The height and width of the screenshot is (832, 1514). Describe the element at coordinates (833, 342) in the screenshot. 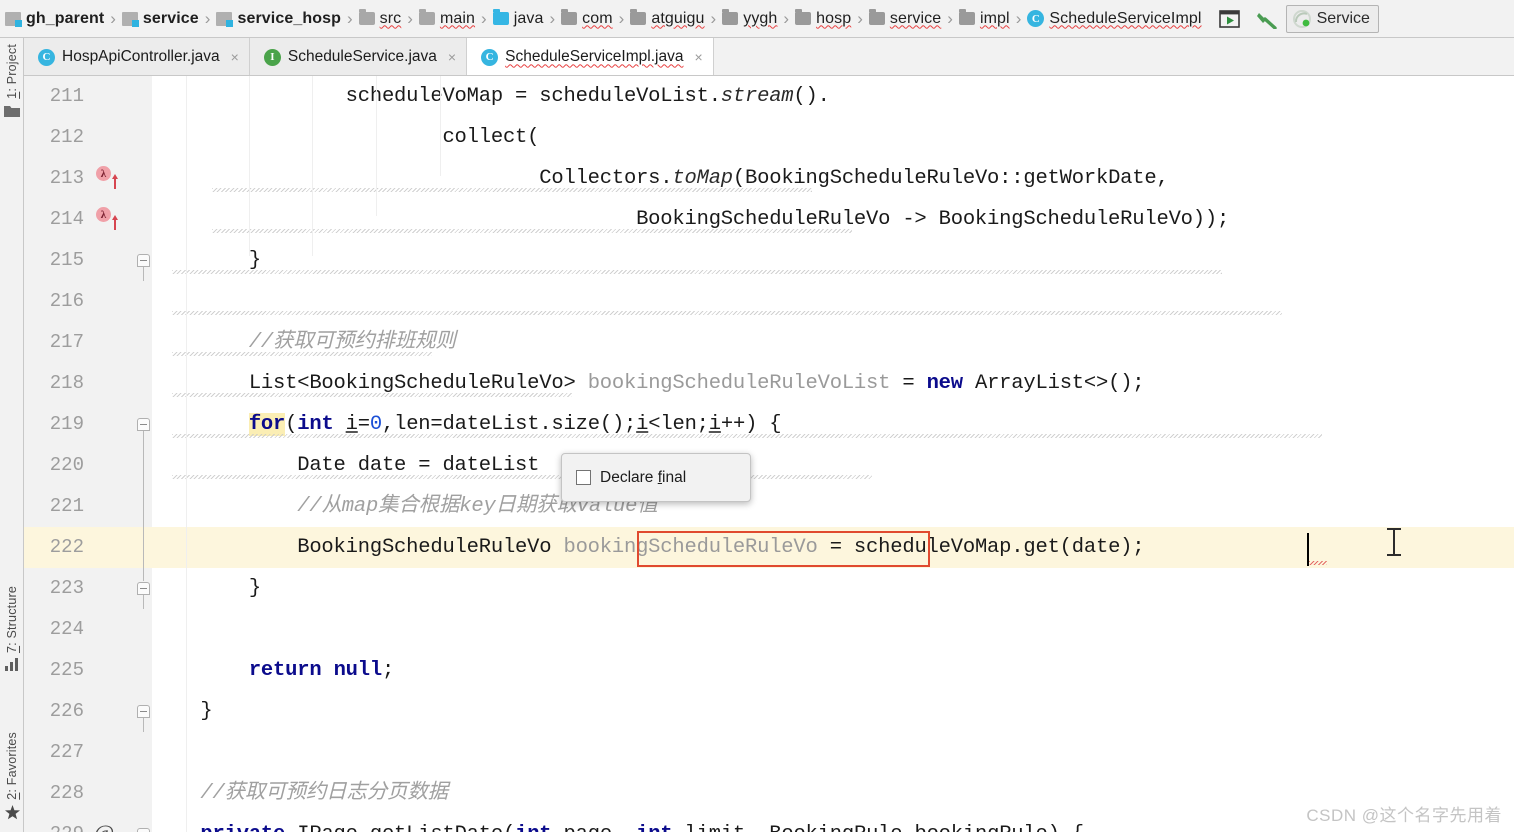

I see `code-line: //获取可预约排班规则` at that location.